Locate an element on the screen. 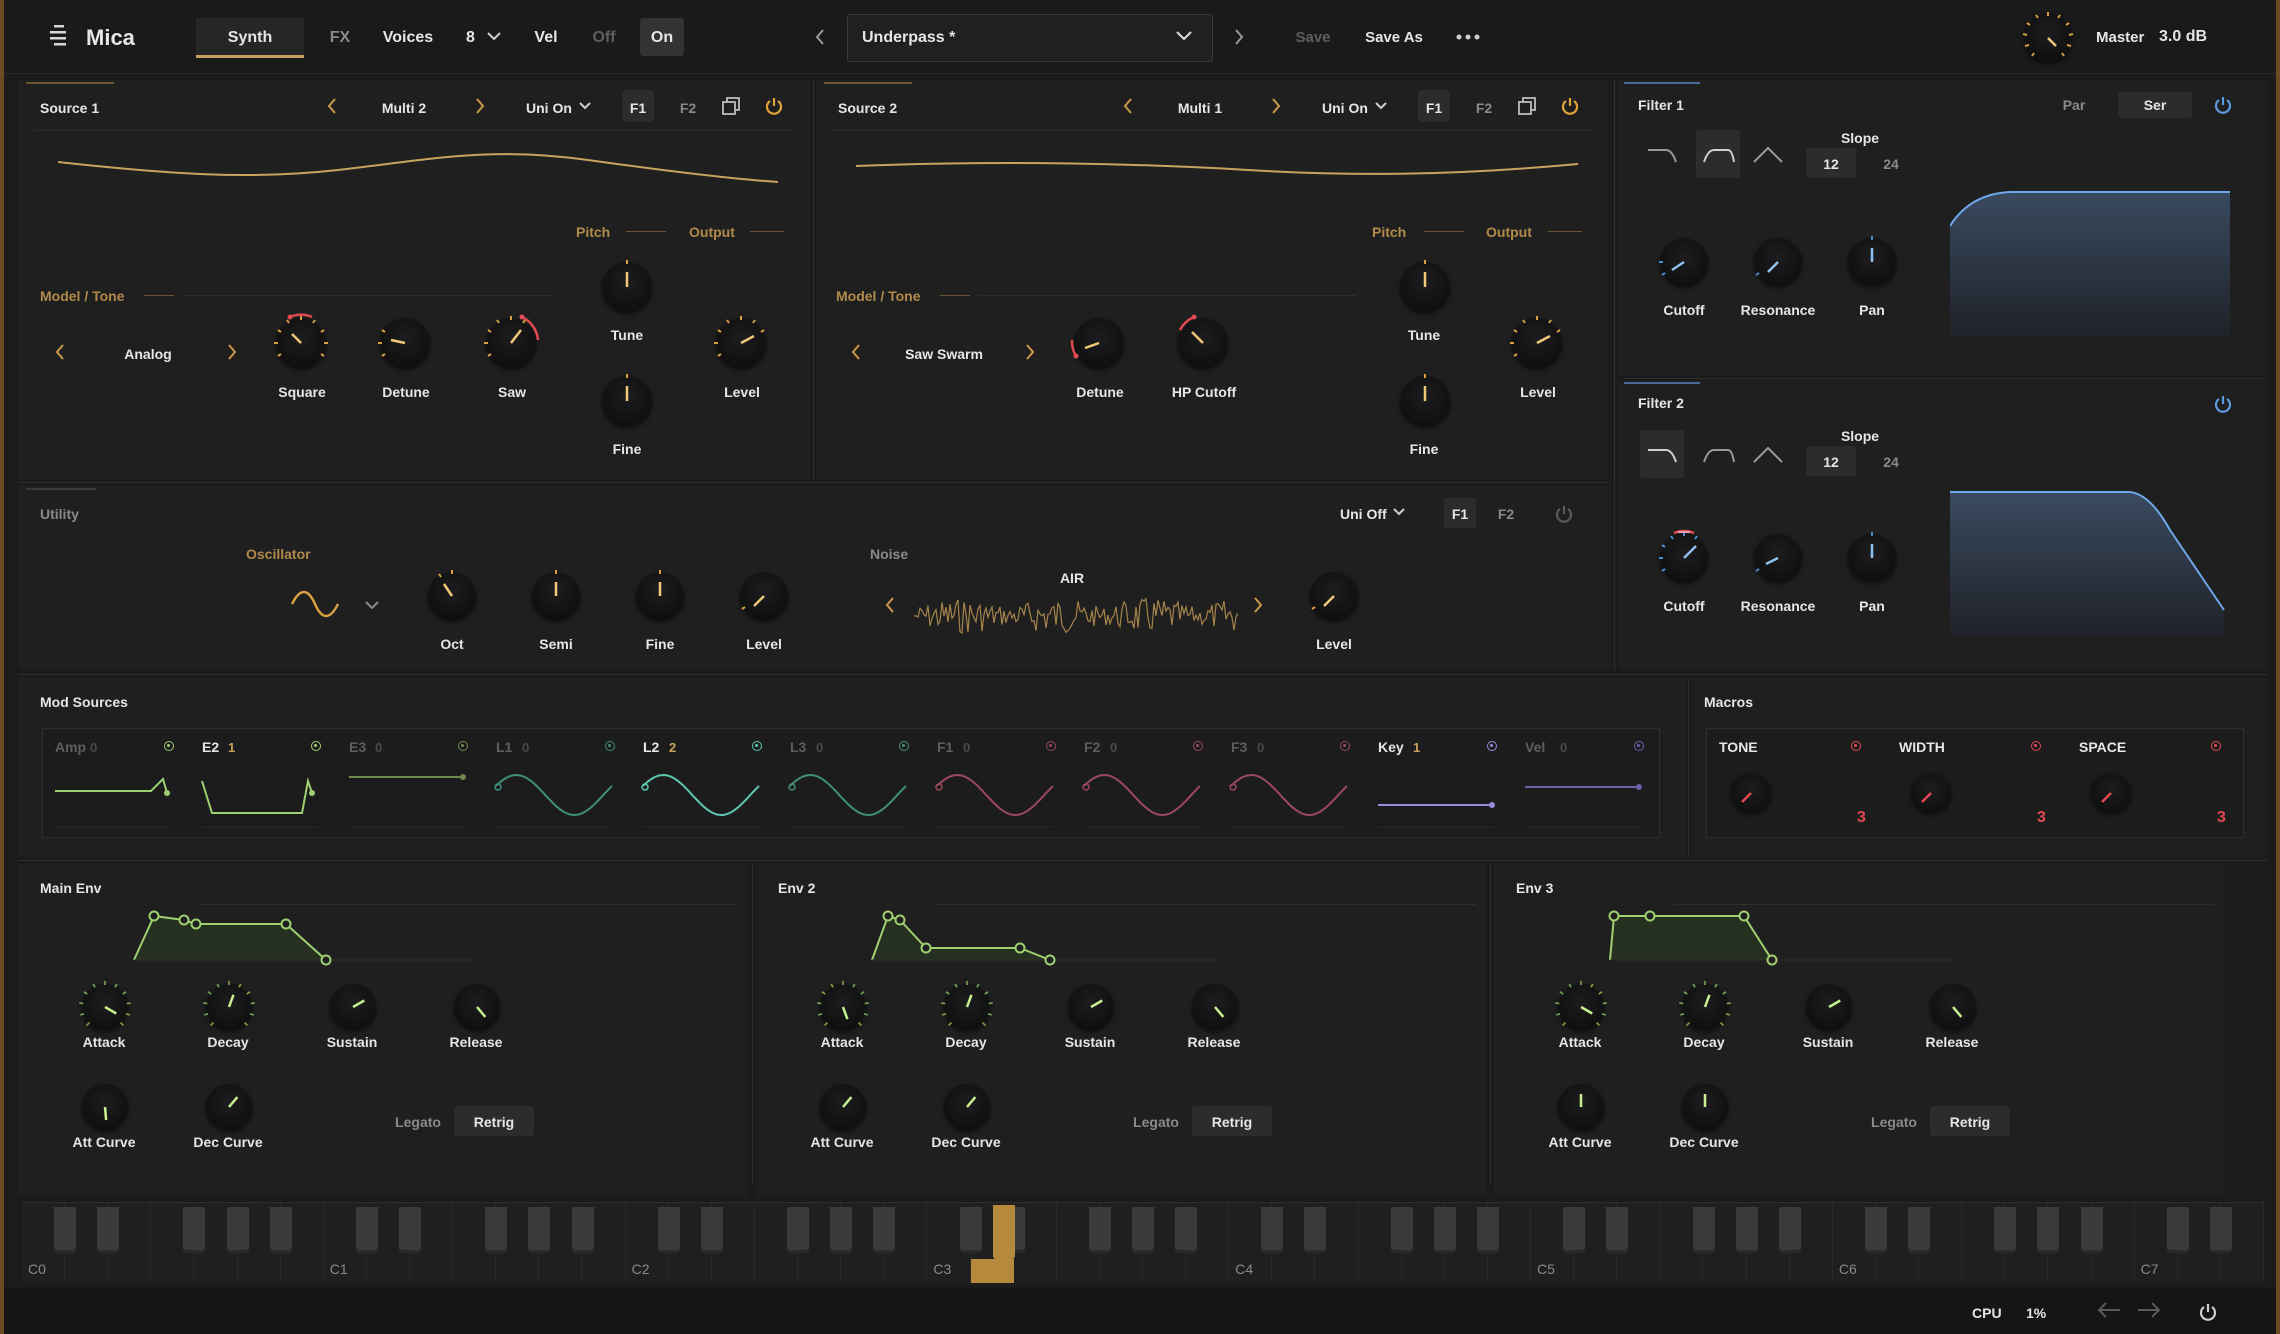  source1-saw-knob is located at coordinates (512, 341).